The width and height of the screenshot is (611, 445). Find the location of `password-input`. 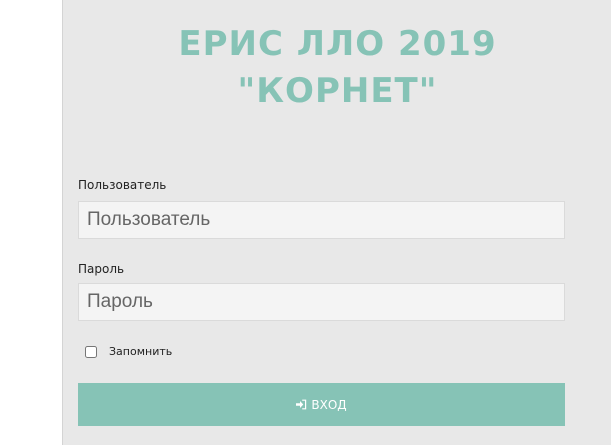

password-input is located at coordinates (321, 302).